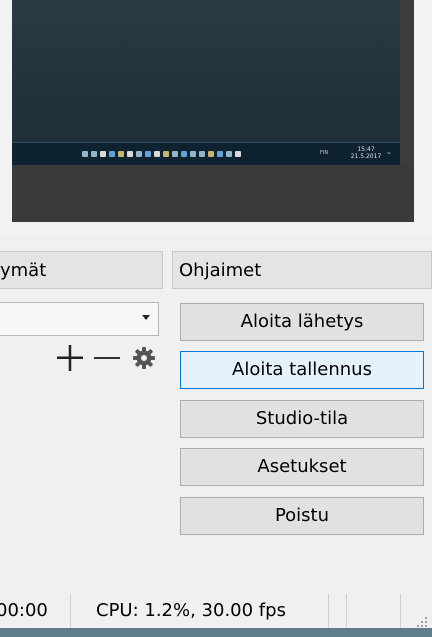  I want to click on status-cpu: CPU: 1.2%, 30.00 fps, so click(191, 610).